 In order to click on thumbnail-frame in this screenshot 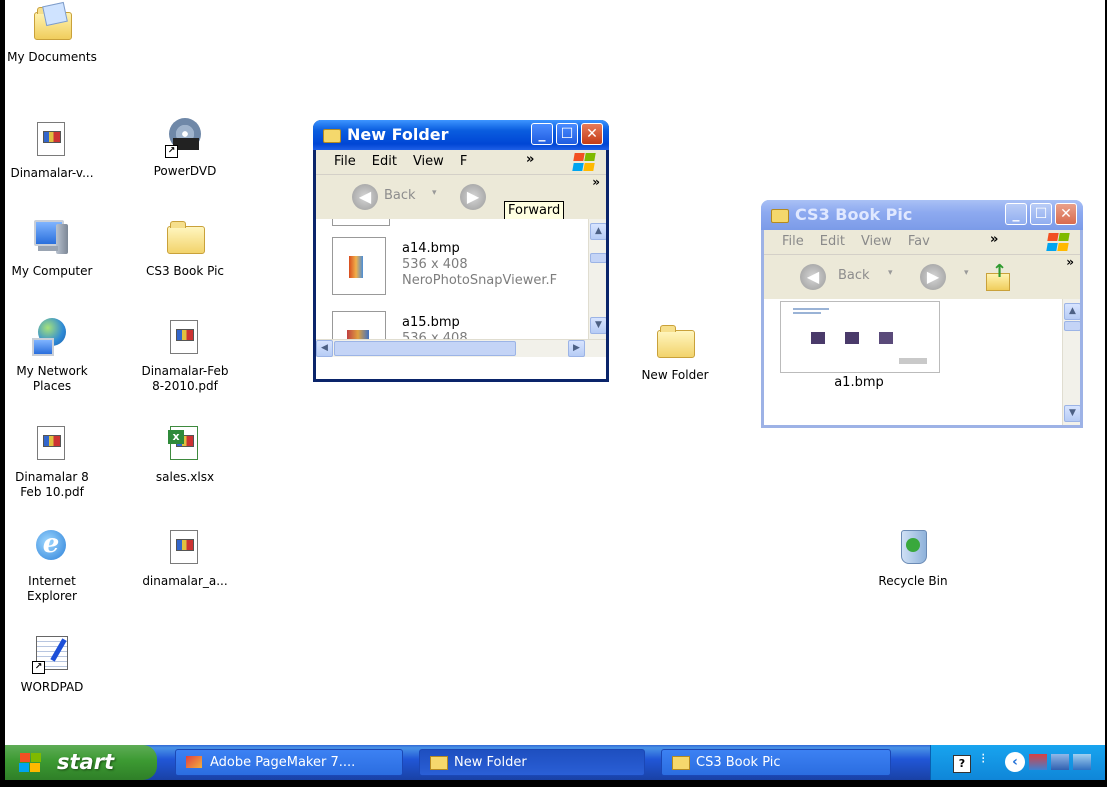, I will do `click(361, 222)`.